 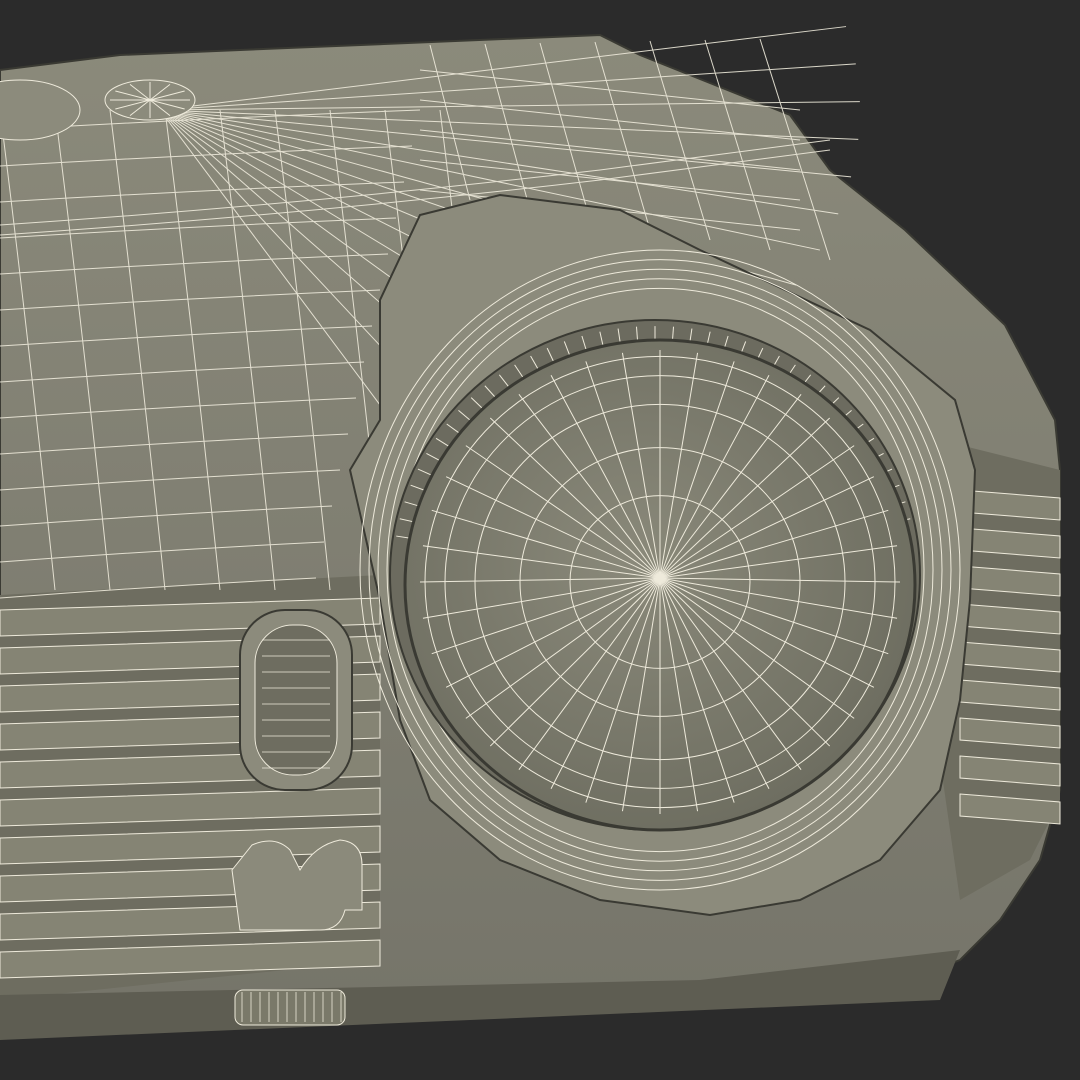 What do you see at coordinates (290, 1007) in the screenshot?
I see `adjustable-foot` at bounding box center [290, 1007].